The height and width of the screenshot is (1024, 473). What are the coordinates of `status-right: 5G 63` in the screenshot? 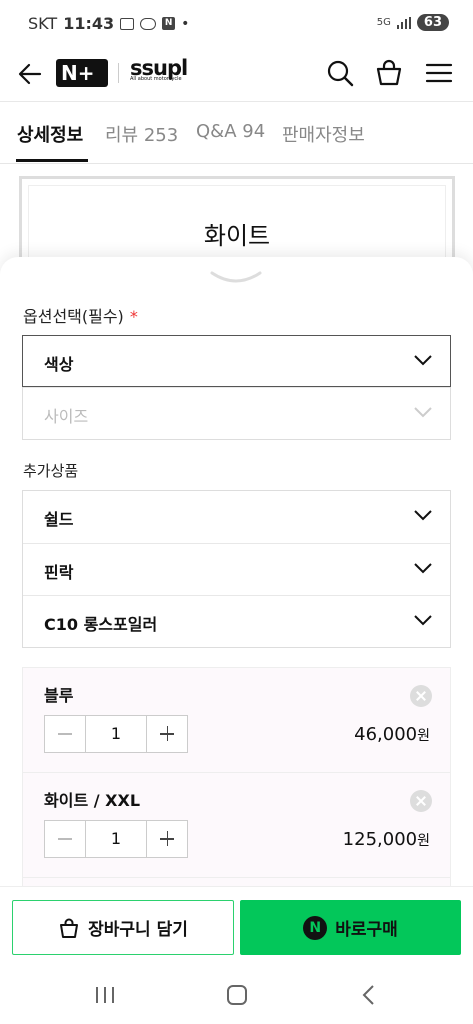 It's located at (413, 22).